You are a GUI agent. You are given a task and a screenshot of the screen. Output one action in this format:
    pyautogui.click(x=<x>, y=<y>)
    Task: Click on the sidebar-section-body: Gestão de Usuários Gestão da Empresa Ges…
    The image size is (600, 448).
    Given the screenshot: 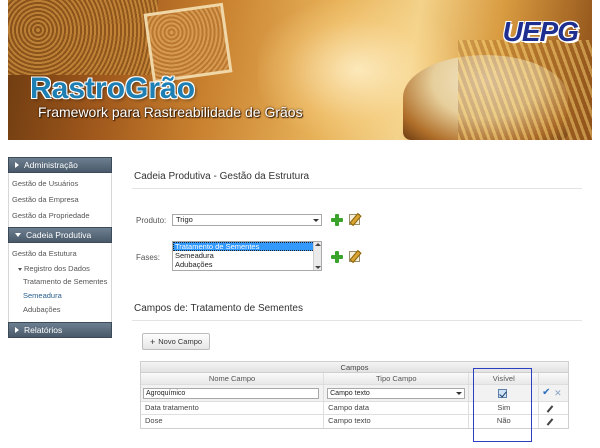 What is the action you would take?
    pyautogui.click(x=60, y=200)
    